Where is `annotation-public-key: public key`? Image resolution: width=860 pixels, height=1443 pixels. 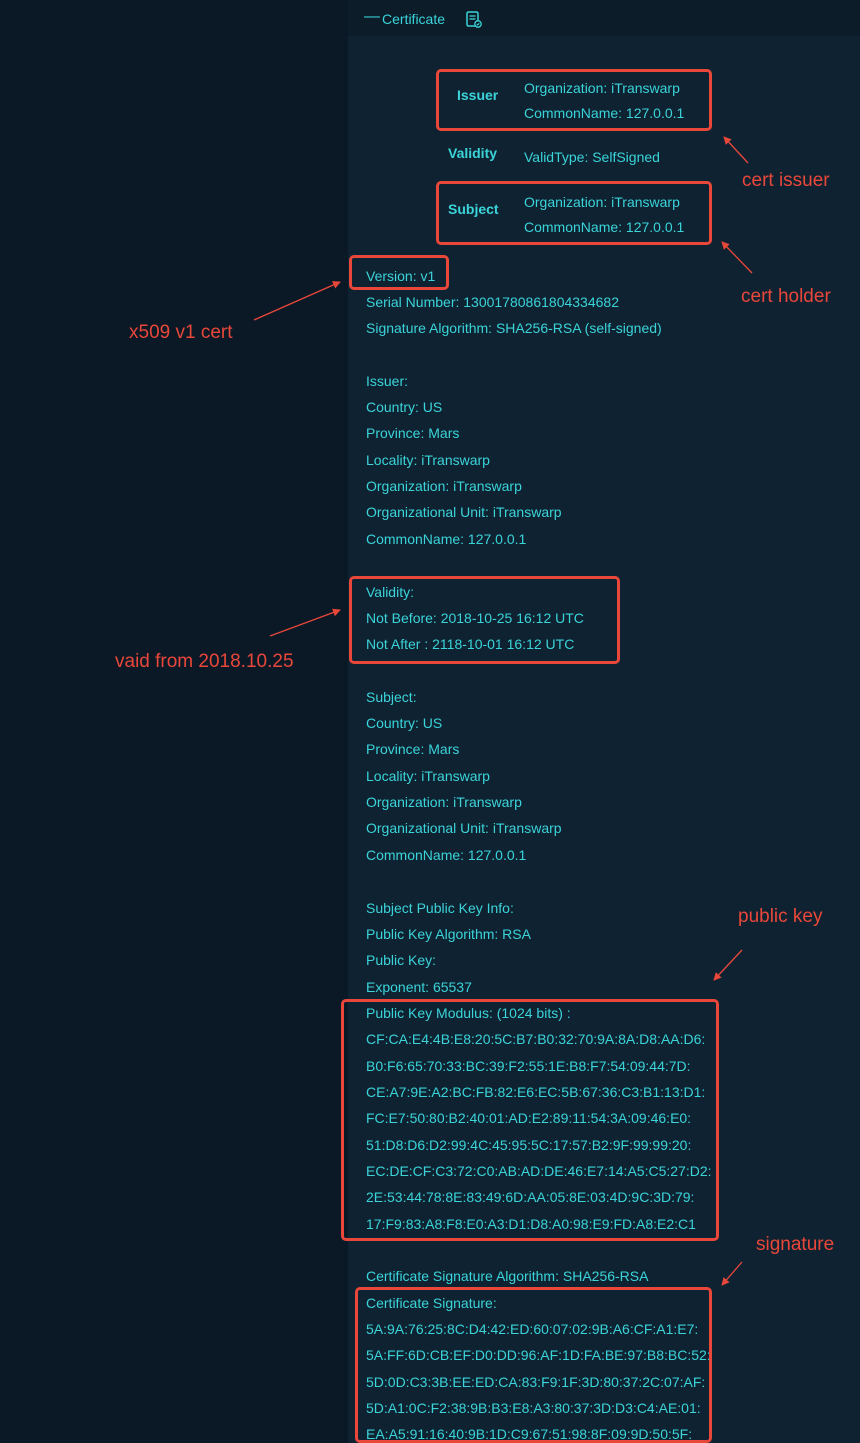 annotation-public-key: public key is located at coordinates (780, 916).